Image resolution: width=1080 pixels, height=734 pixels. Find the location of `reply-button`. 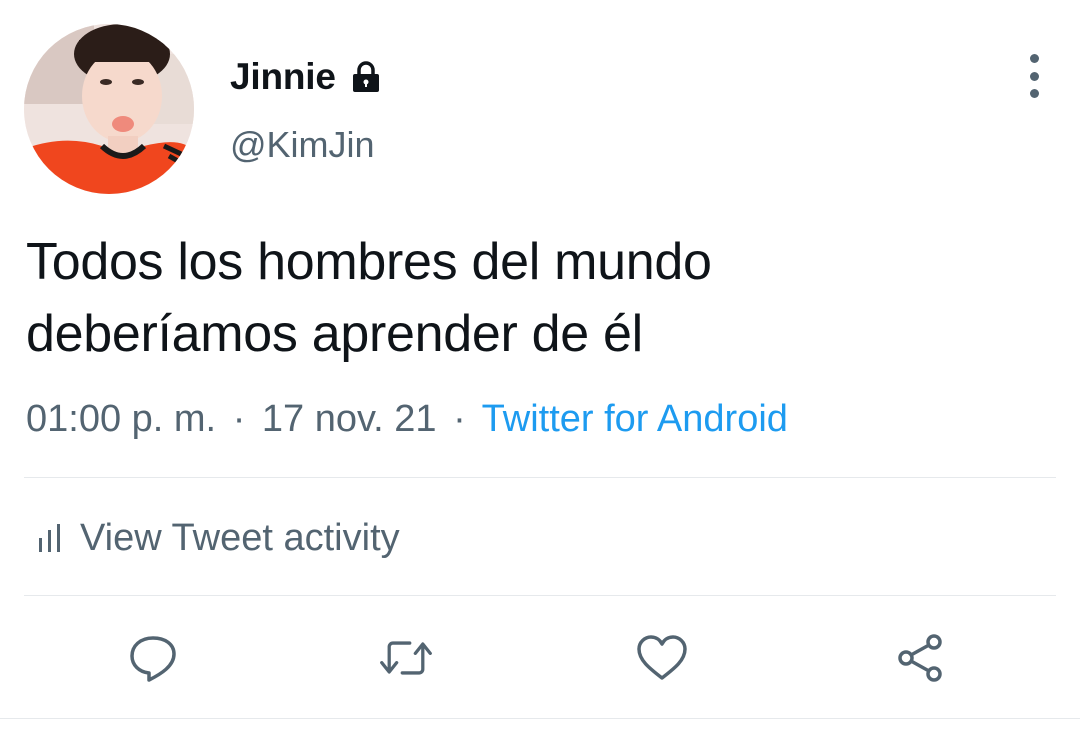

reply-button is located at coordinates (153, 658).